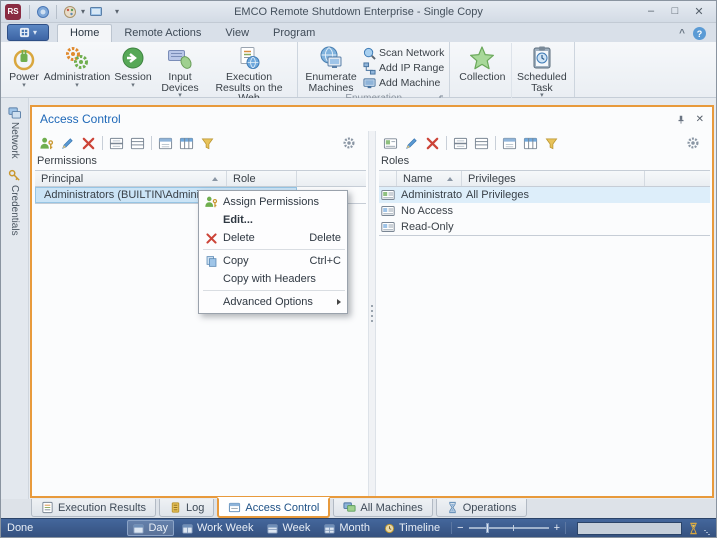  What do you see at coordinates (349, 143) in the screenshot?
I see `permissions-settings-button` at bounding box center [349, 143].